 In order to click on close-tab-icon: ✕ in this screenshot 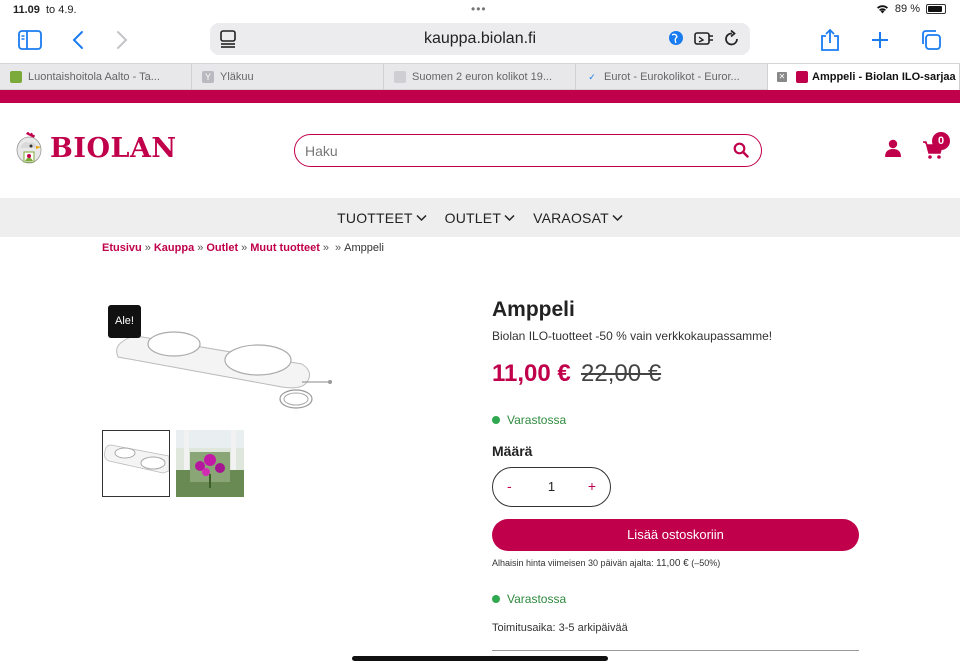, I will do `click(782, 77)`.